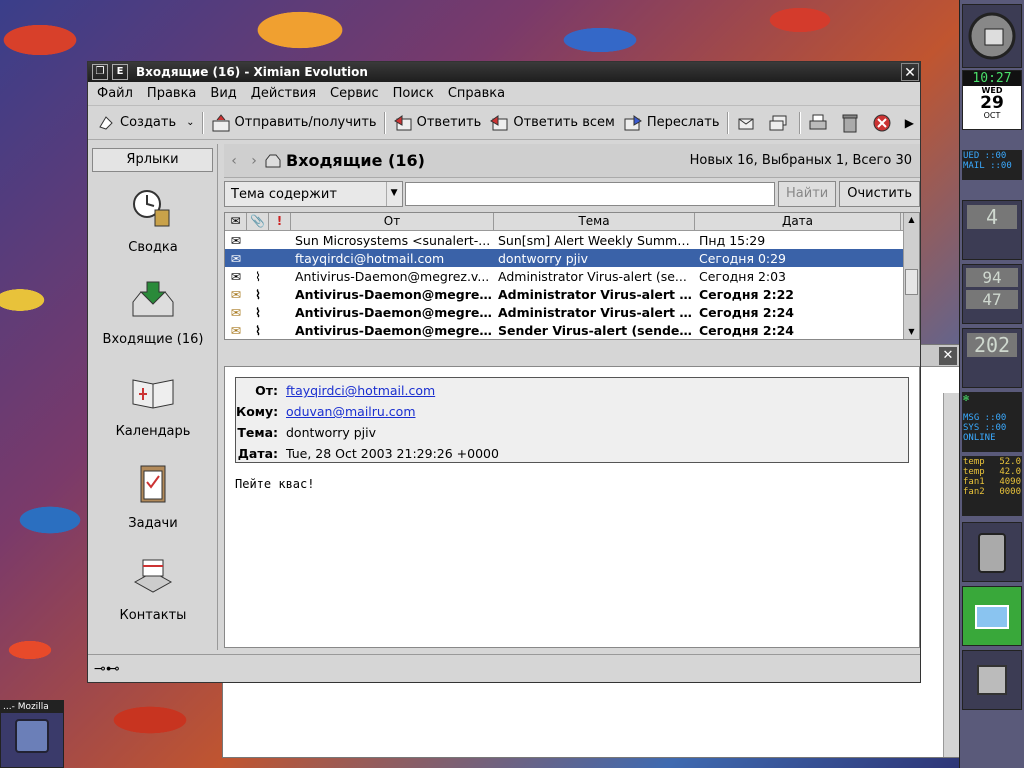  What do you see at coordinates (633, 122) in the screenshot?
I see `forward-icon` at bounding box center [633, 122].